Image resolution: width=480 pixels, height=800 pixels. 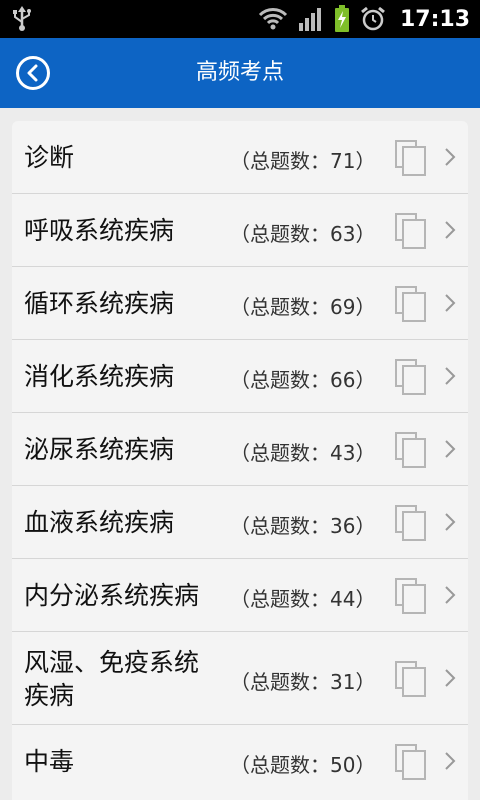 What do you see at coordinates (341, 18) in the screenshot?
I see `battery-charging-icon` at bounding box center [341, 18].